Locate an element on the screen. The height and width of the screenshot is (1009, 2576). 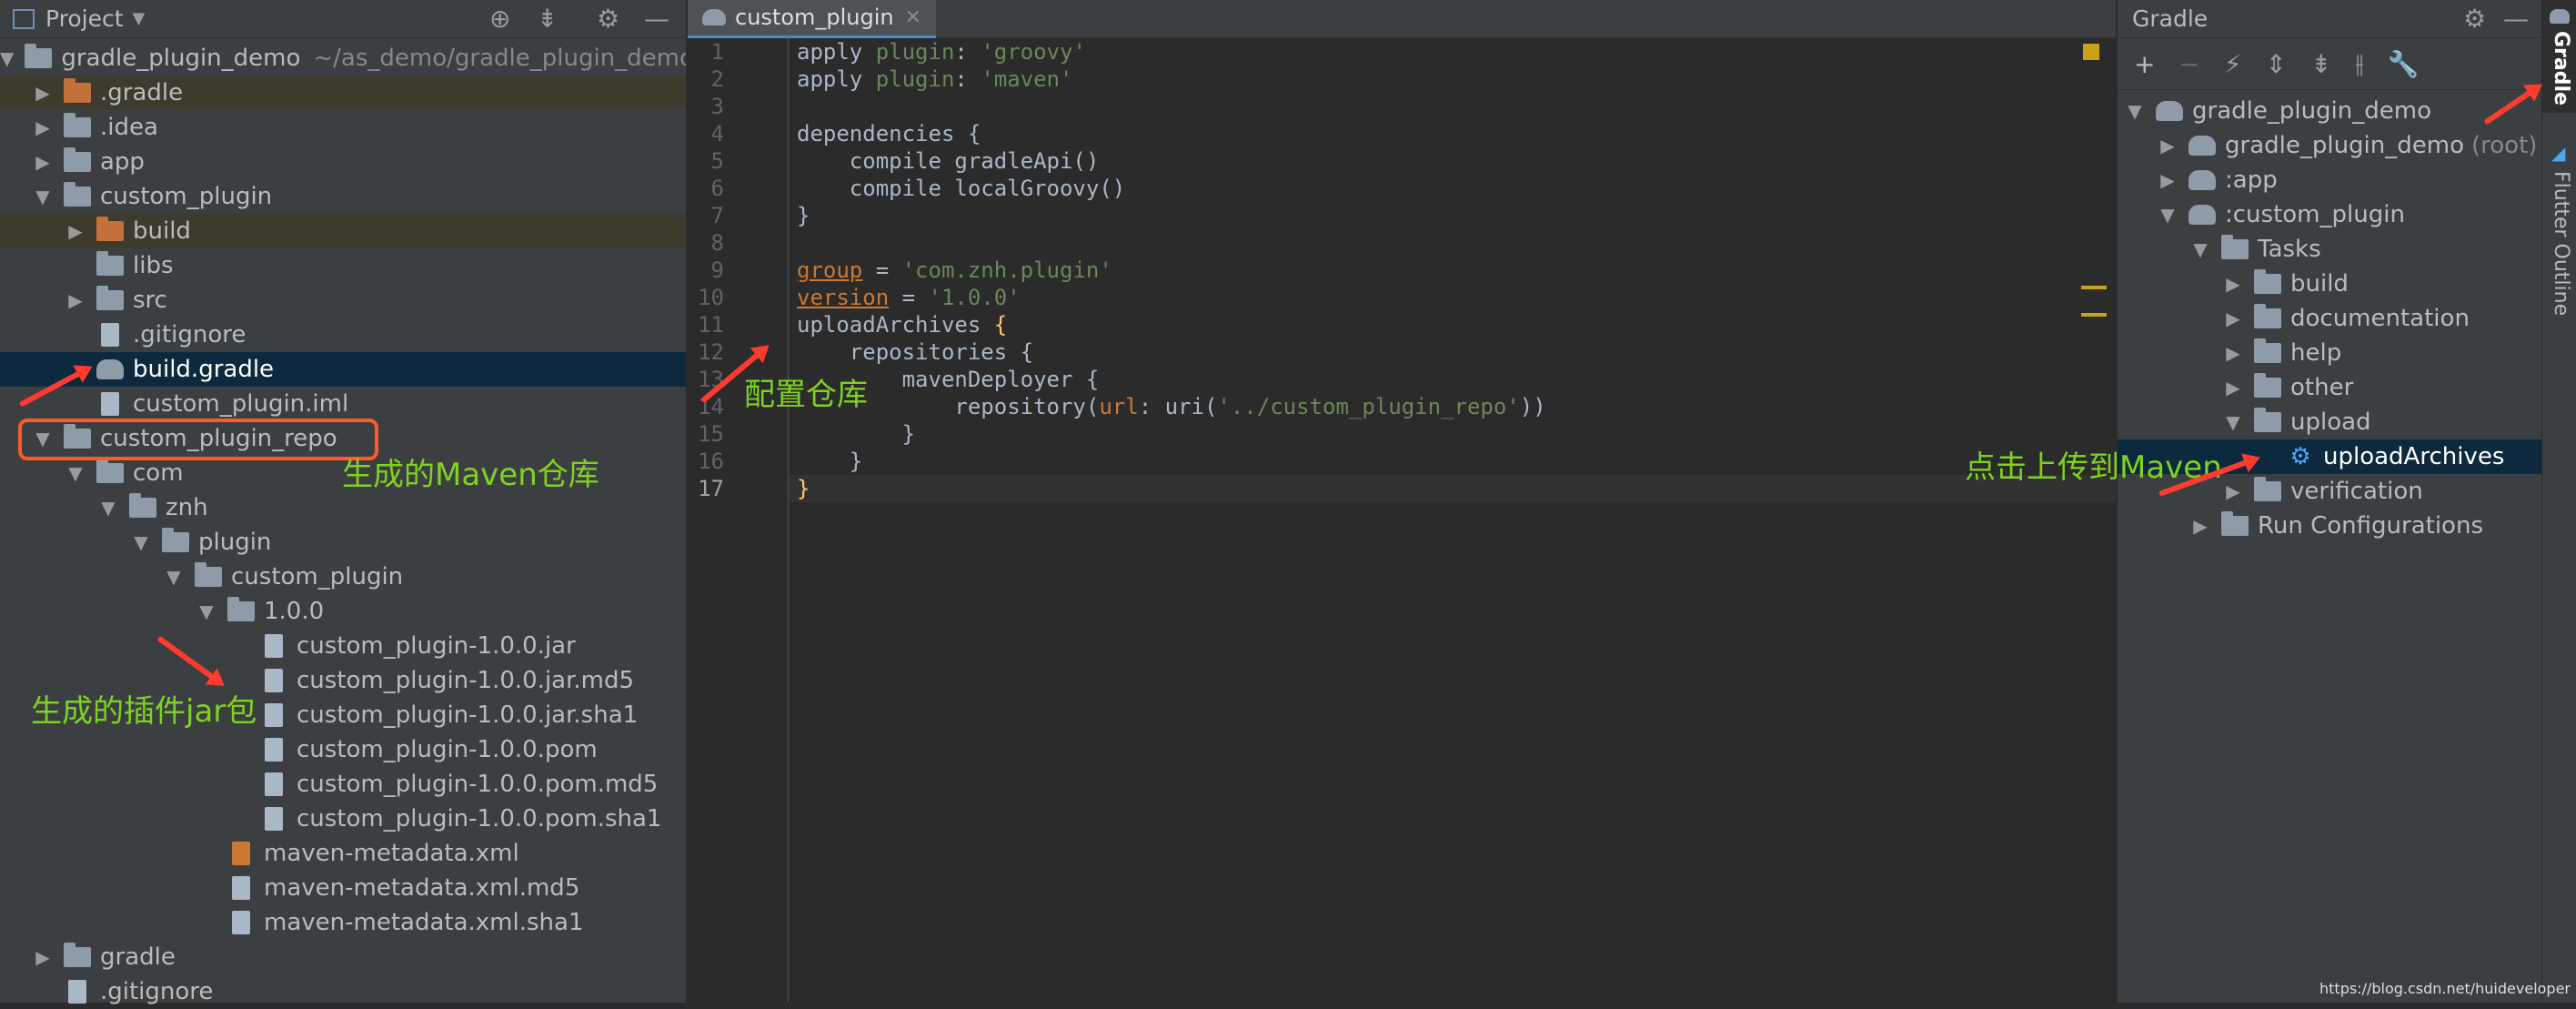
expand-all-icon: ⇕ is located at coordinates (2276, 64).